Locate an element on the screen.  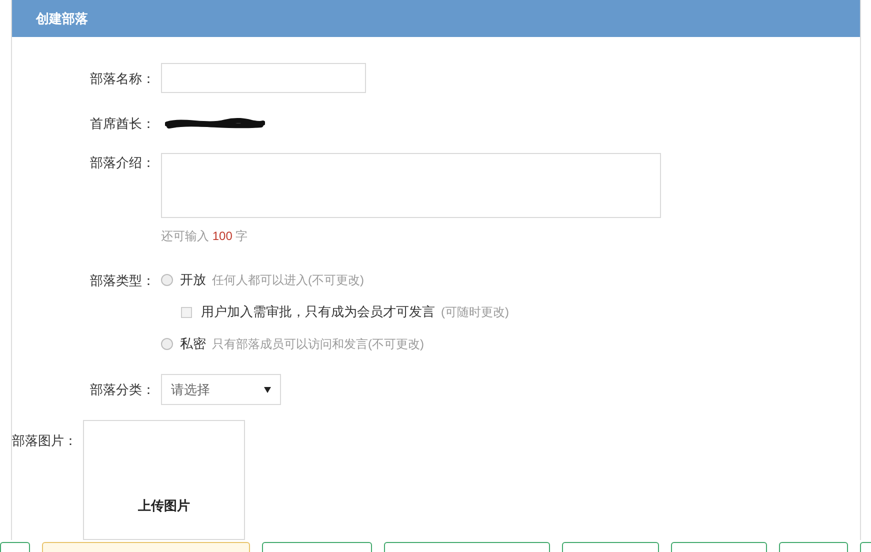
char-counter: 还可输入 100 字 is located at coordinates (204, 236).